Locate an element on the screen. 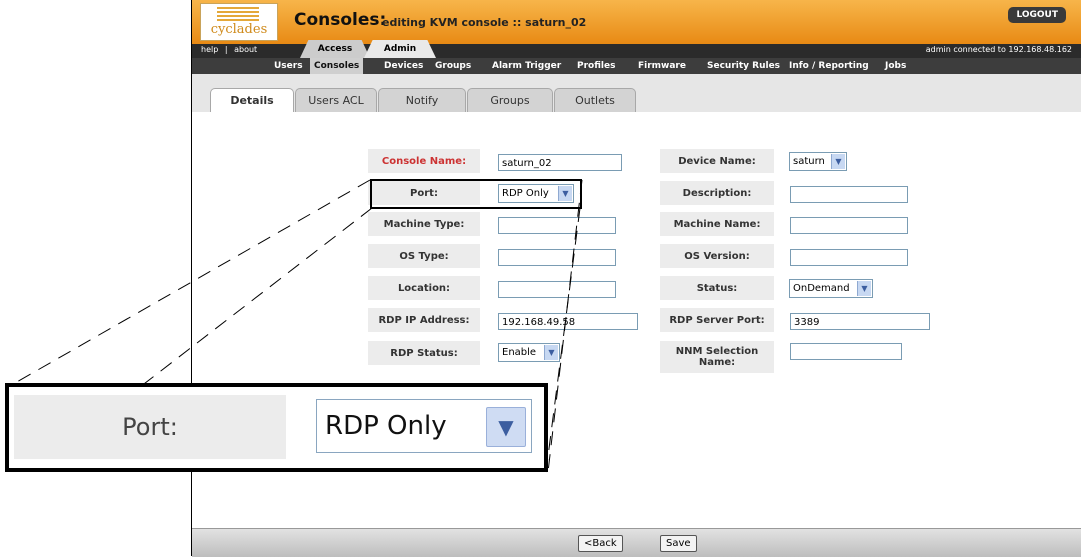  nav-item-users: Users is located at coordinates (288, 66).